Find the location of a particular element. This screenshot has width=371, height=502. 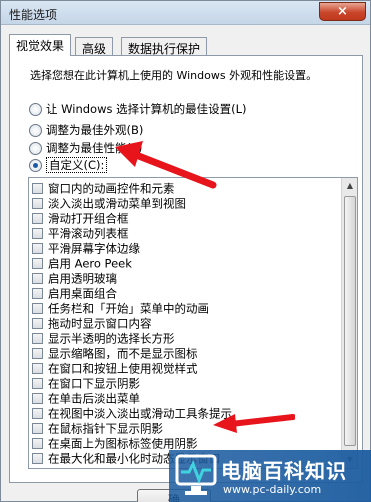

effect-label: 平滑屏幕字体边缘 is located at coordinates (94, 248).